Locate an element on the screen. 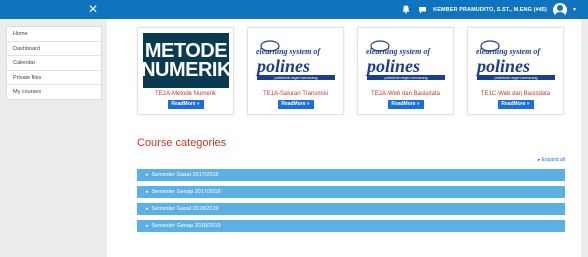 The height and width of the screenshot is (257, 588). category-item: ▸ Semester Genap 2018/2019 is located at coordinates (351, 226).